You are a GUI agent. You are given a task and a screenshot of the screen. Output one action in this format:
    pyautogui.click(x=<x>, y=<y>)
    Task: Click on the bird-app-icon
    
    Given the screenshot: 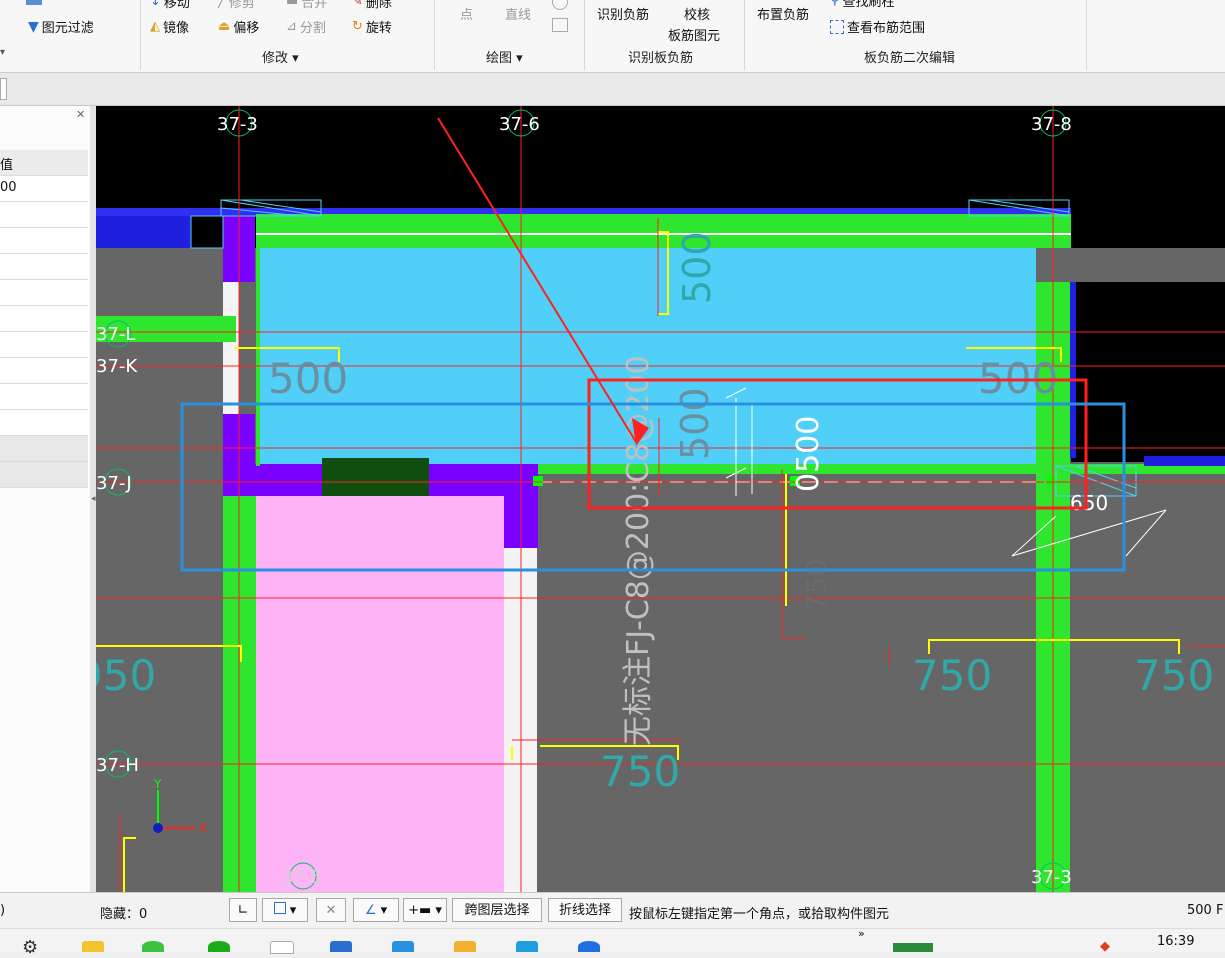 What is the action you would take?
    pyautogui.click(x=527, y=946)
    